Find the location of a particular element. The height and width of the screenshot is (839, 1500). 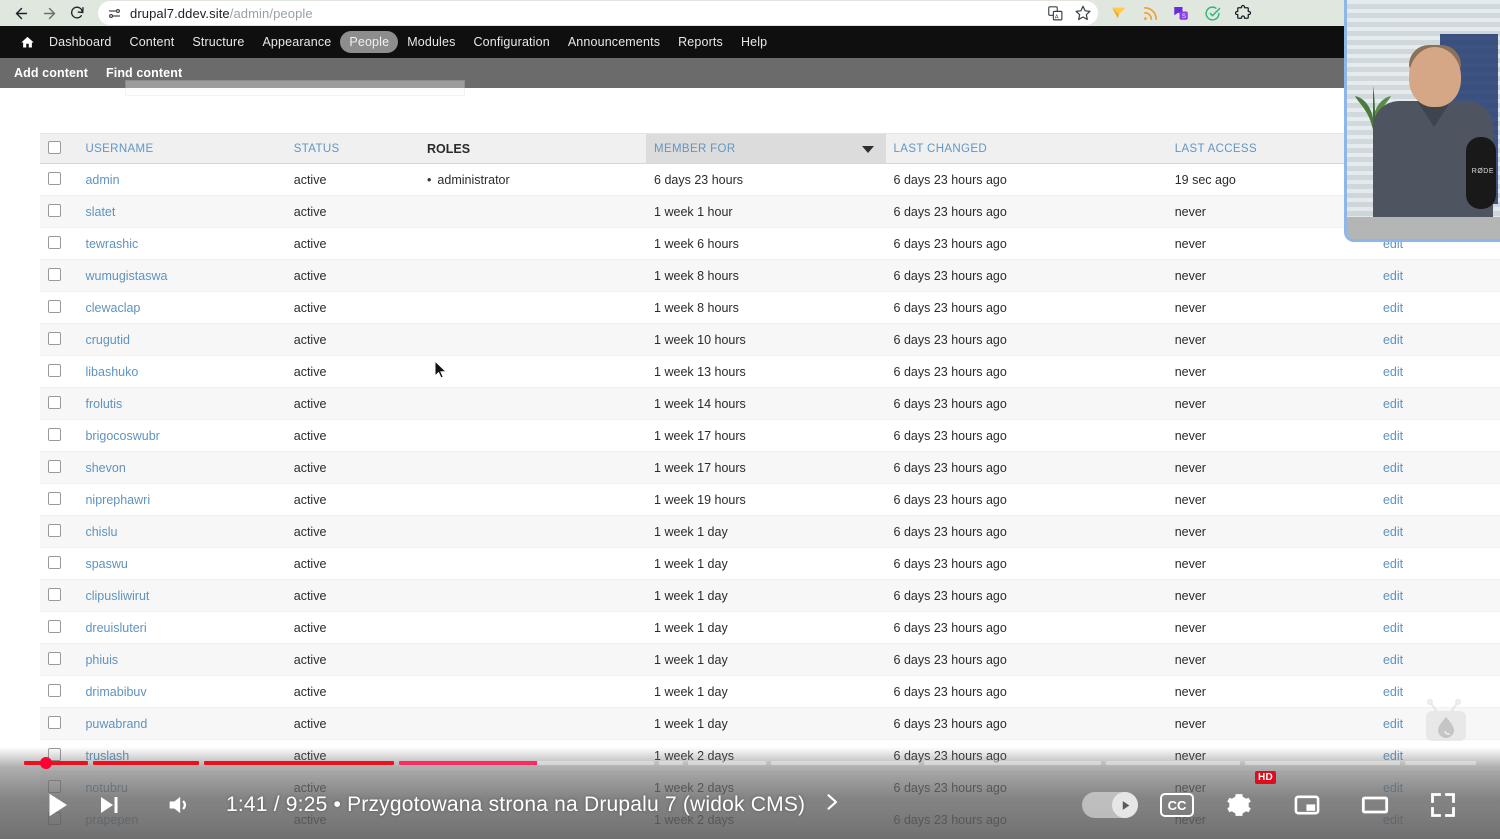

admin-menu-help: Help is located at coordinates (754, 42).